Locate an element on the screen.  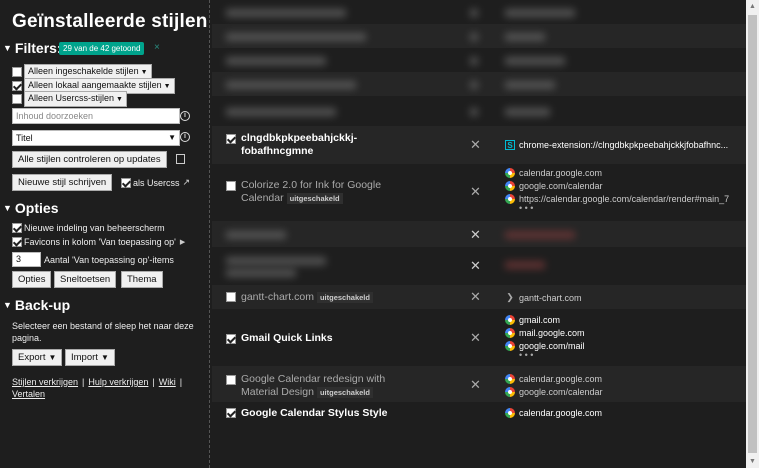
clear-filters-icon: × is located at coordinates (157, 47).